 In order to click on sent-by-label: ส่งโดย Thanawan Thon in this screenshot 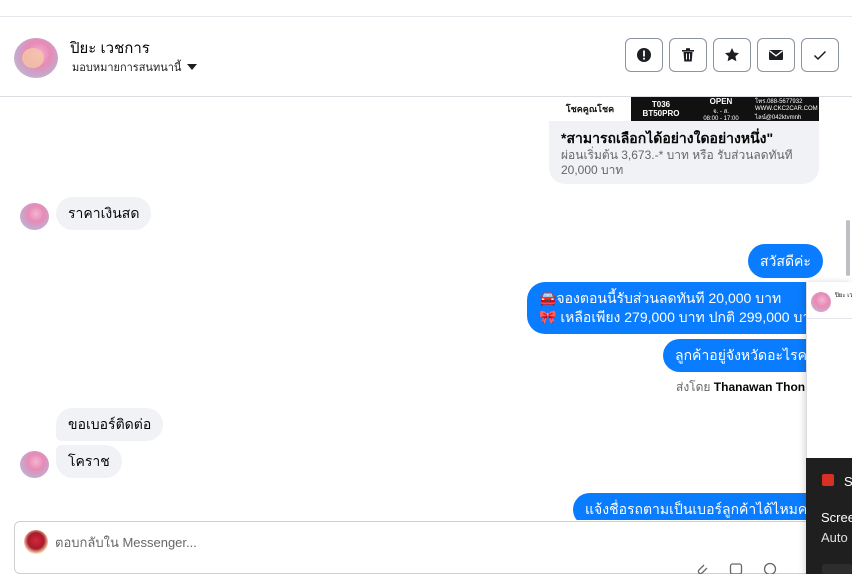, I will do `click(740, 387)`.